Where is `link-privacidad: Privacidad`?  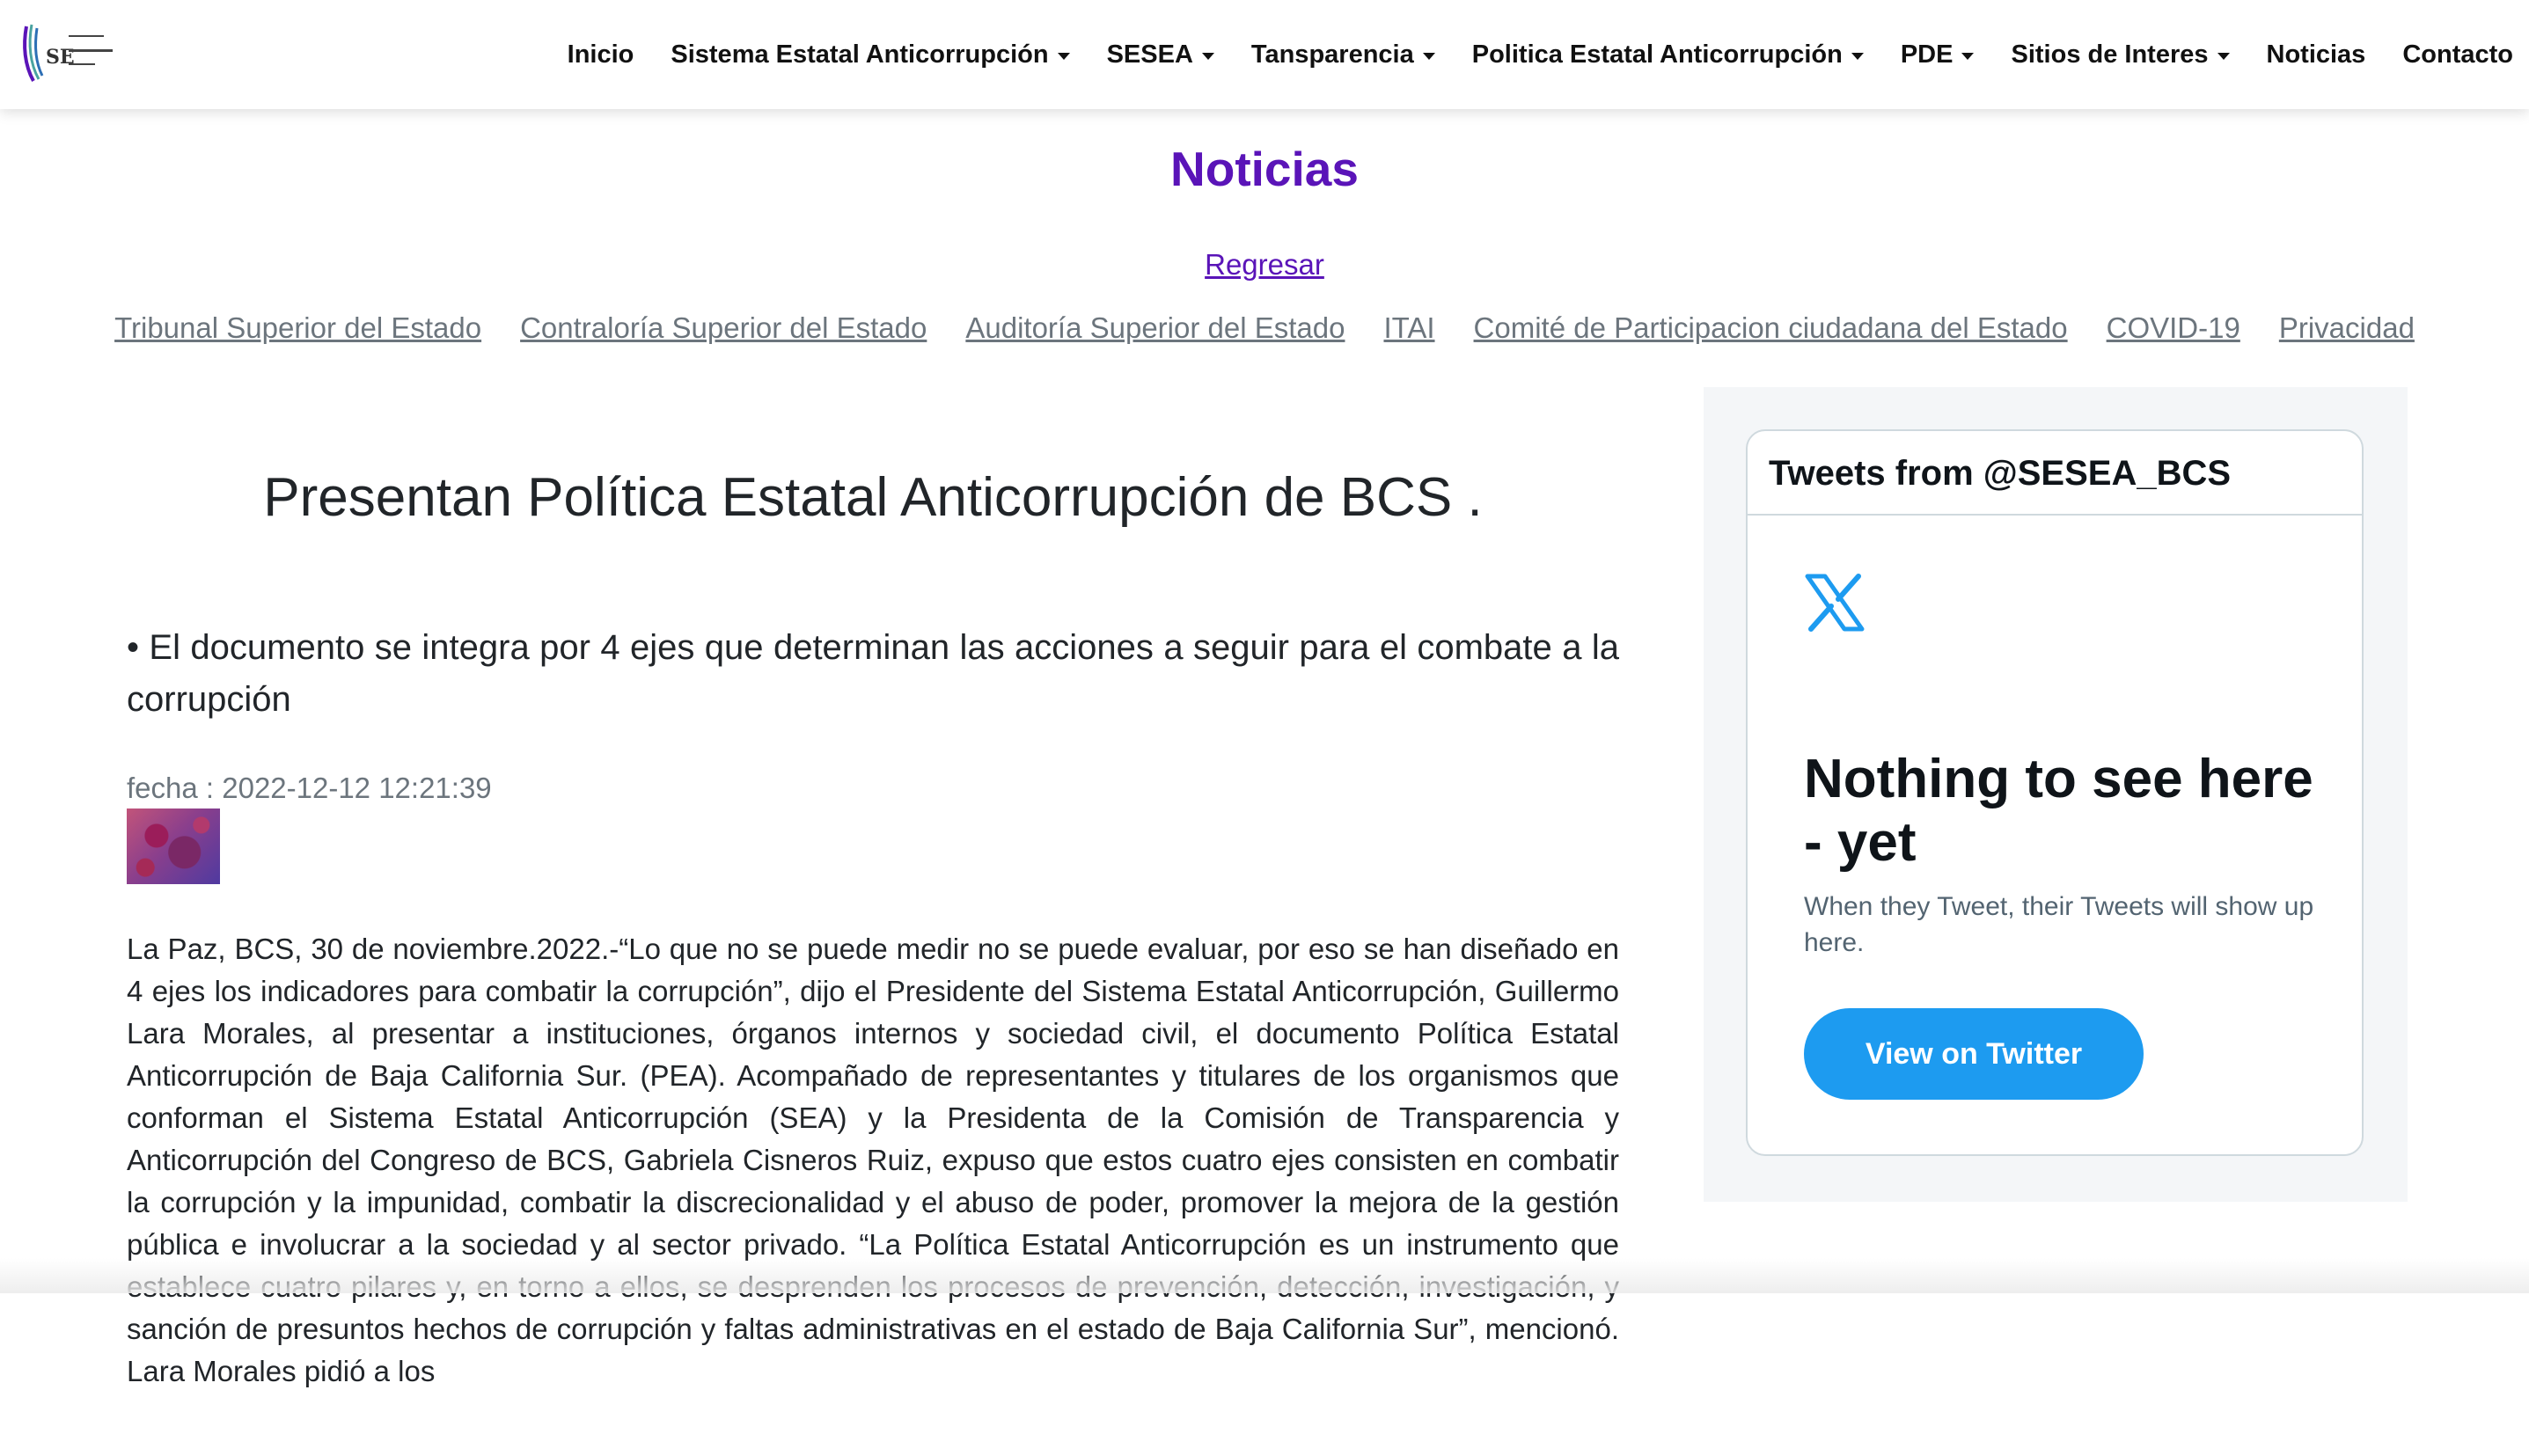 link-privacidad: Privacidad is located at coordinates (2347, 328).